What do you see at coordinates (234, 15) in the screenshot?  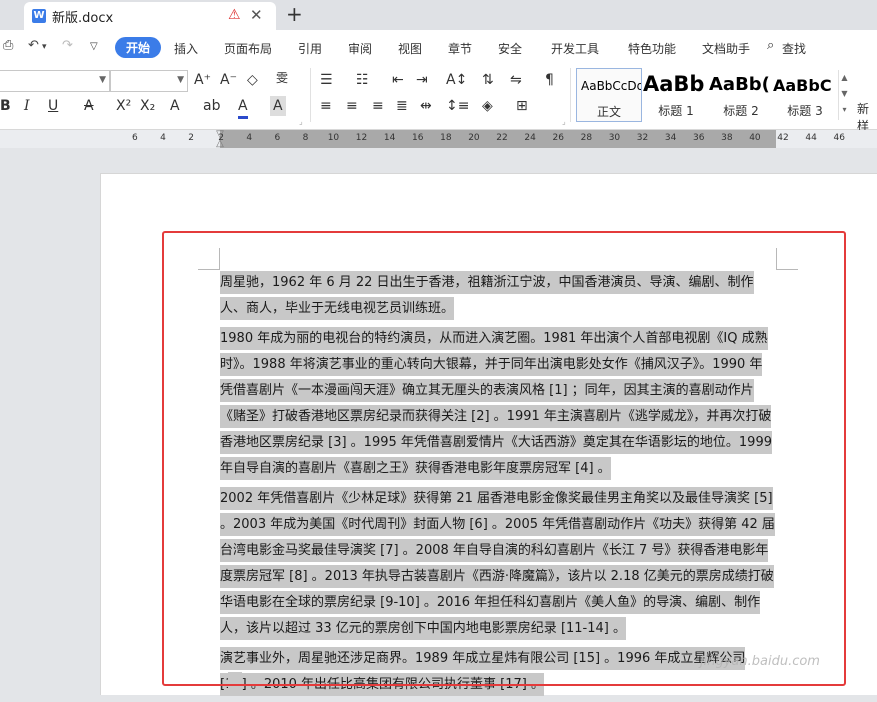 I see `warning-icon: ⚠` at bounding box center [234, 15].